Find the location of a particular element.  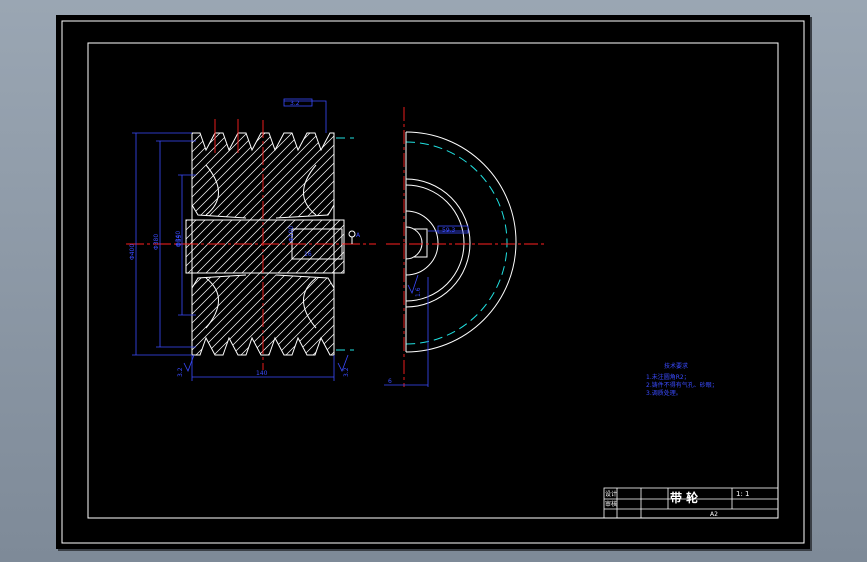

web-curves is located at coordinates (261, 246).